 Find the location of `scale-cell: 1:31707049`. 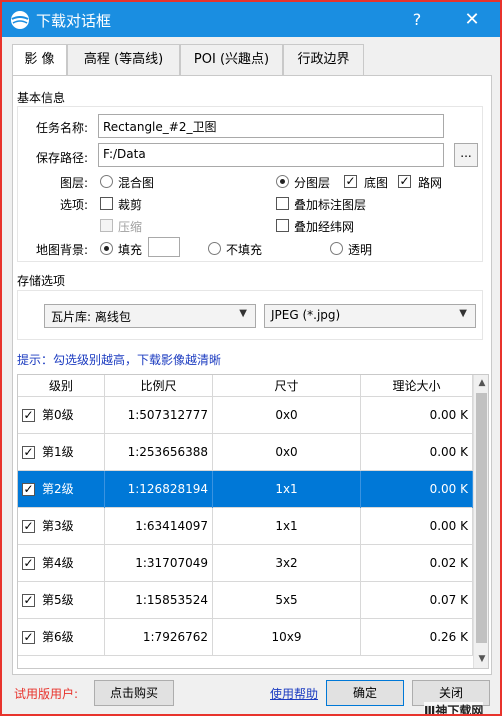

scale-cell: 1:31707049 is located at coordinates (159, 563).